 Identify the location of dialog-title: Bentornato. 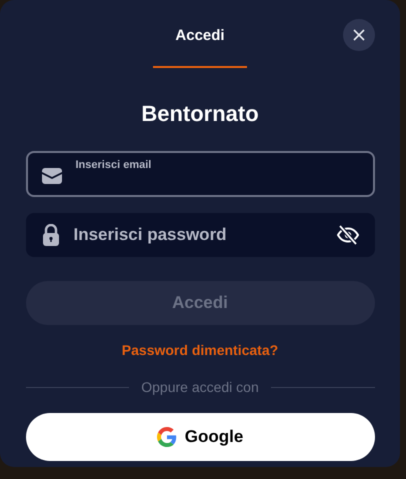
(200, 114).